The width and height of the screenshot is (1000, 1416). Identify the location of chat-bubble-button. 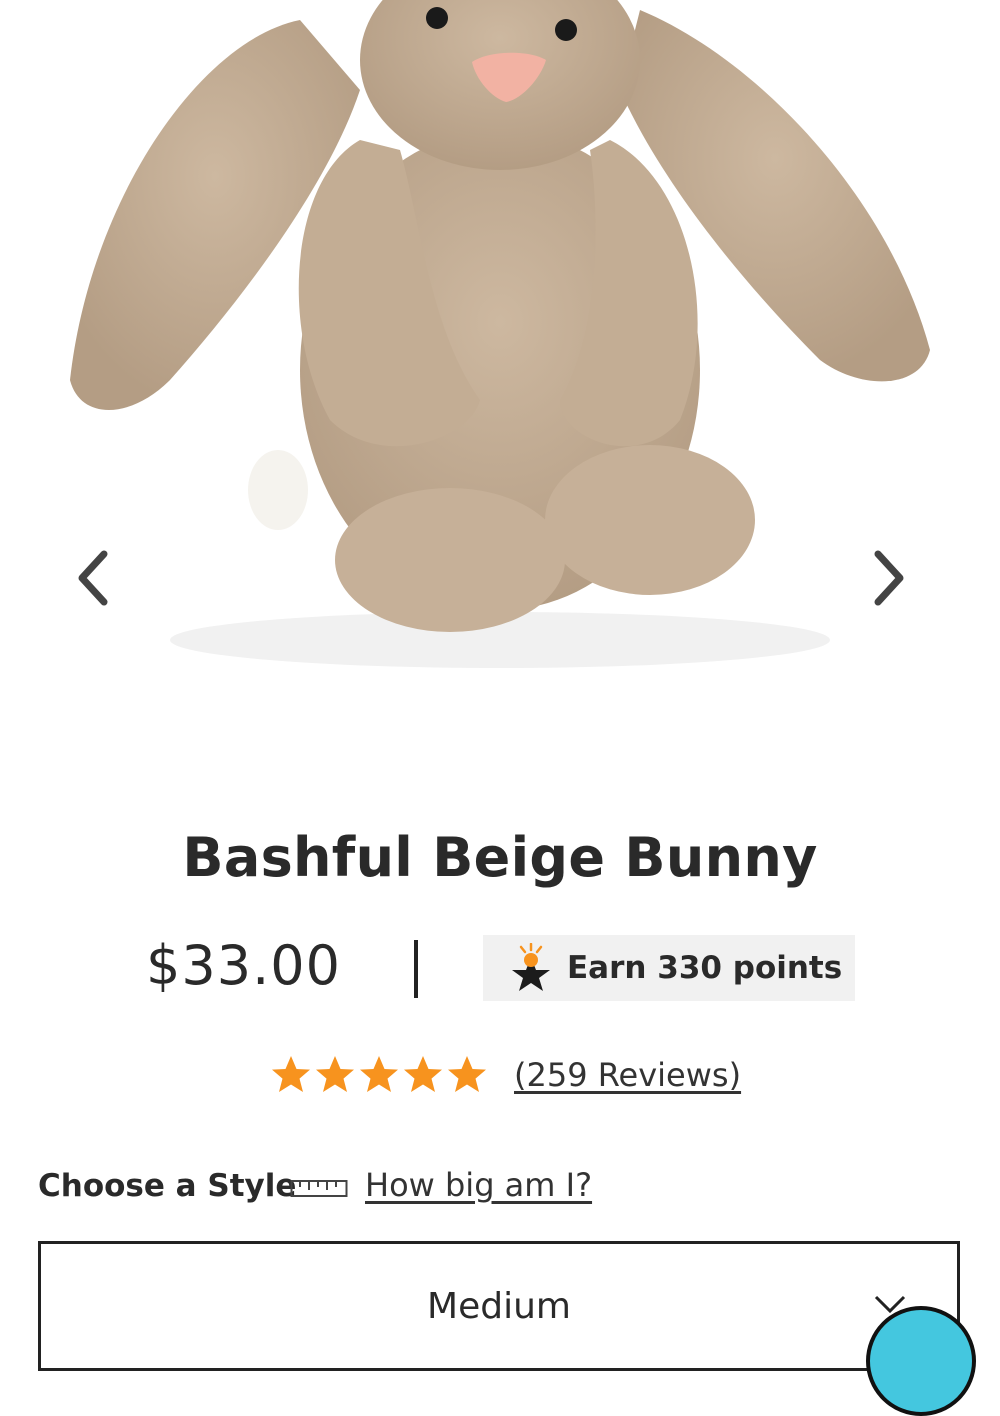
(921, 1361).